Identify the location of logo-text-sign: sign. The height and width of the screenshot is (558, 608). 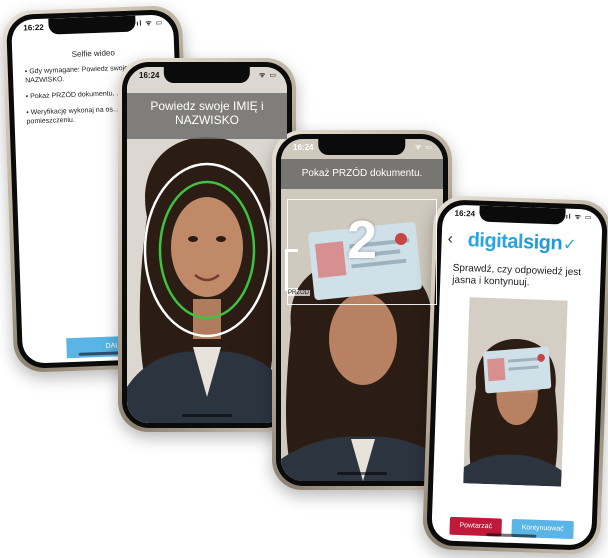
(542, 243).